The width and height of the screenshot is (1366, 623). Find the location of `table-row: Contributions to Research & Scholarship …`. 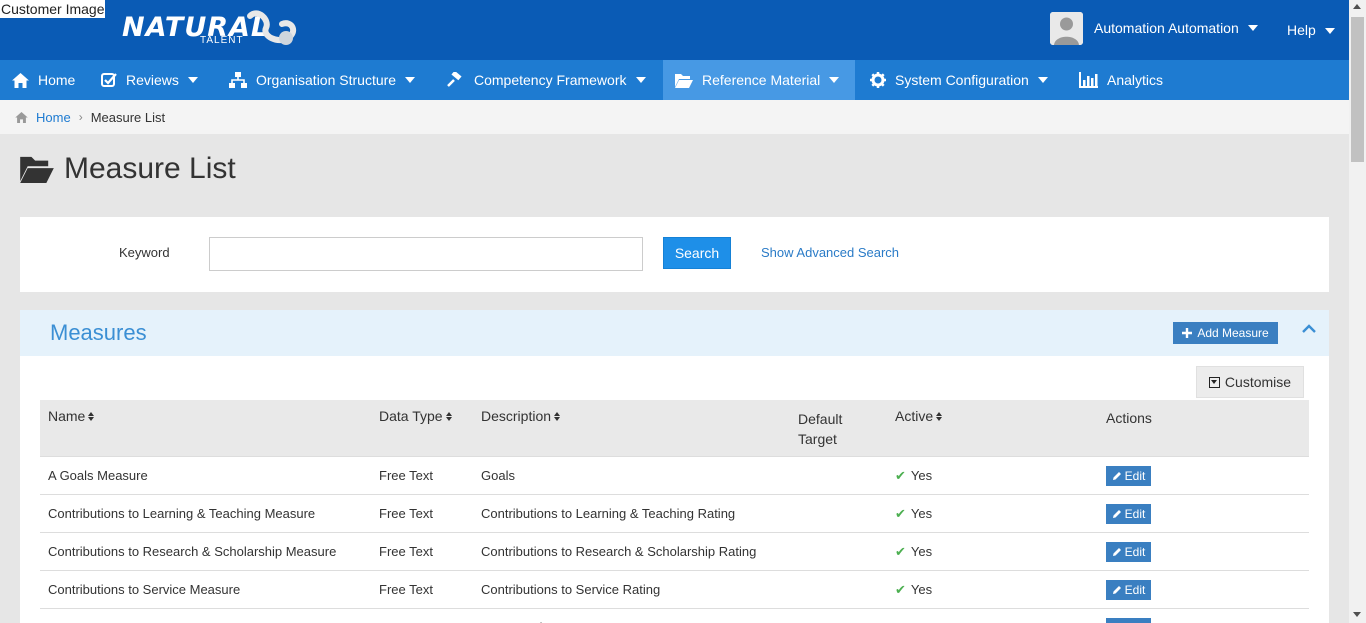

table-row: Contributions to Research & Scholarship … is located at coordinates (674, 552).